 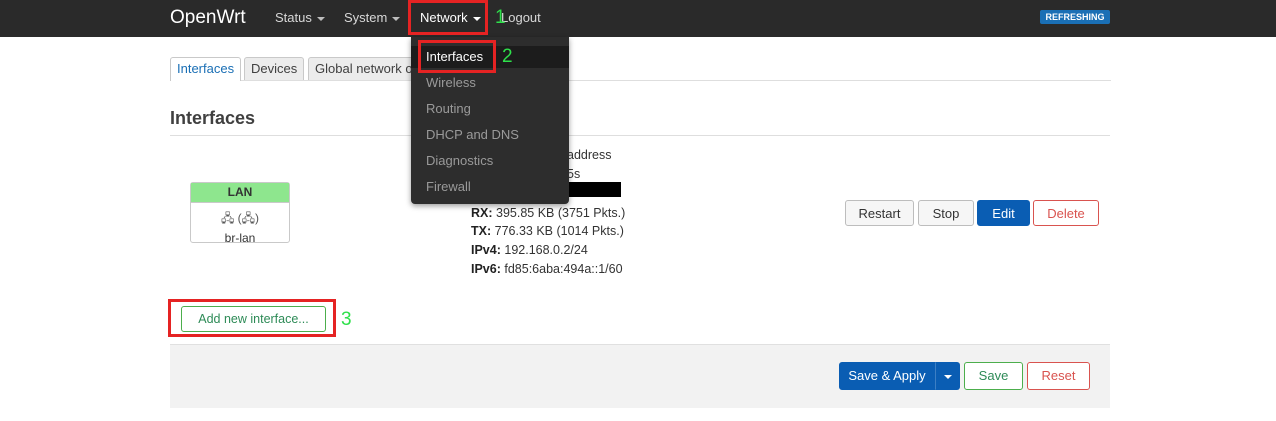 What do you see at coordinates (529, 250) in the screenshot?
I see `status-ipv4: IPv4: 192.168.0.2/24` at bounding box center [529, 250].